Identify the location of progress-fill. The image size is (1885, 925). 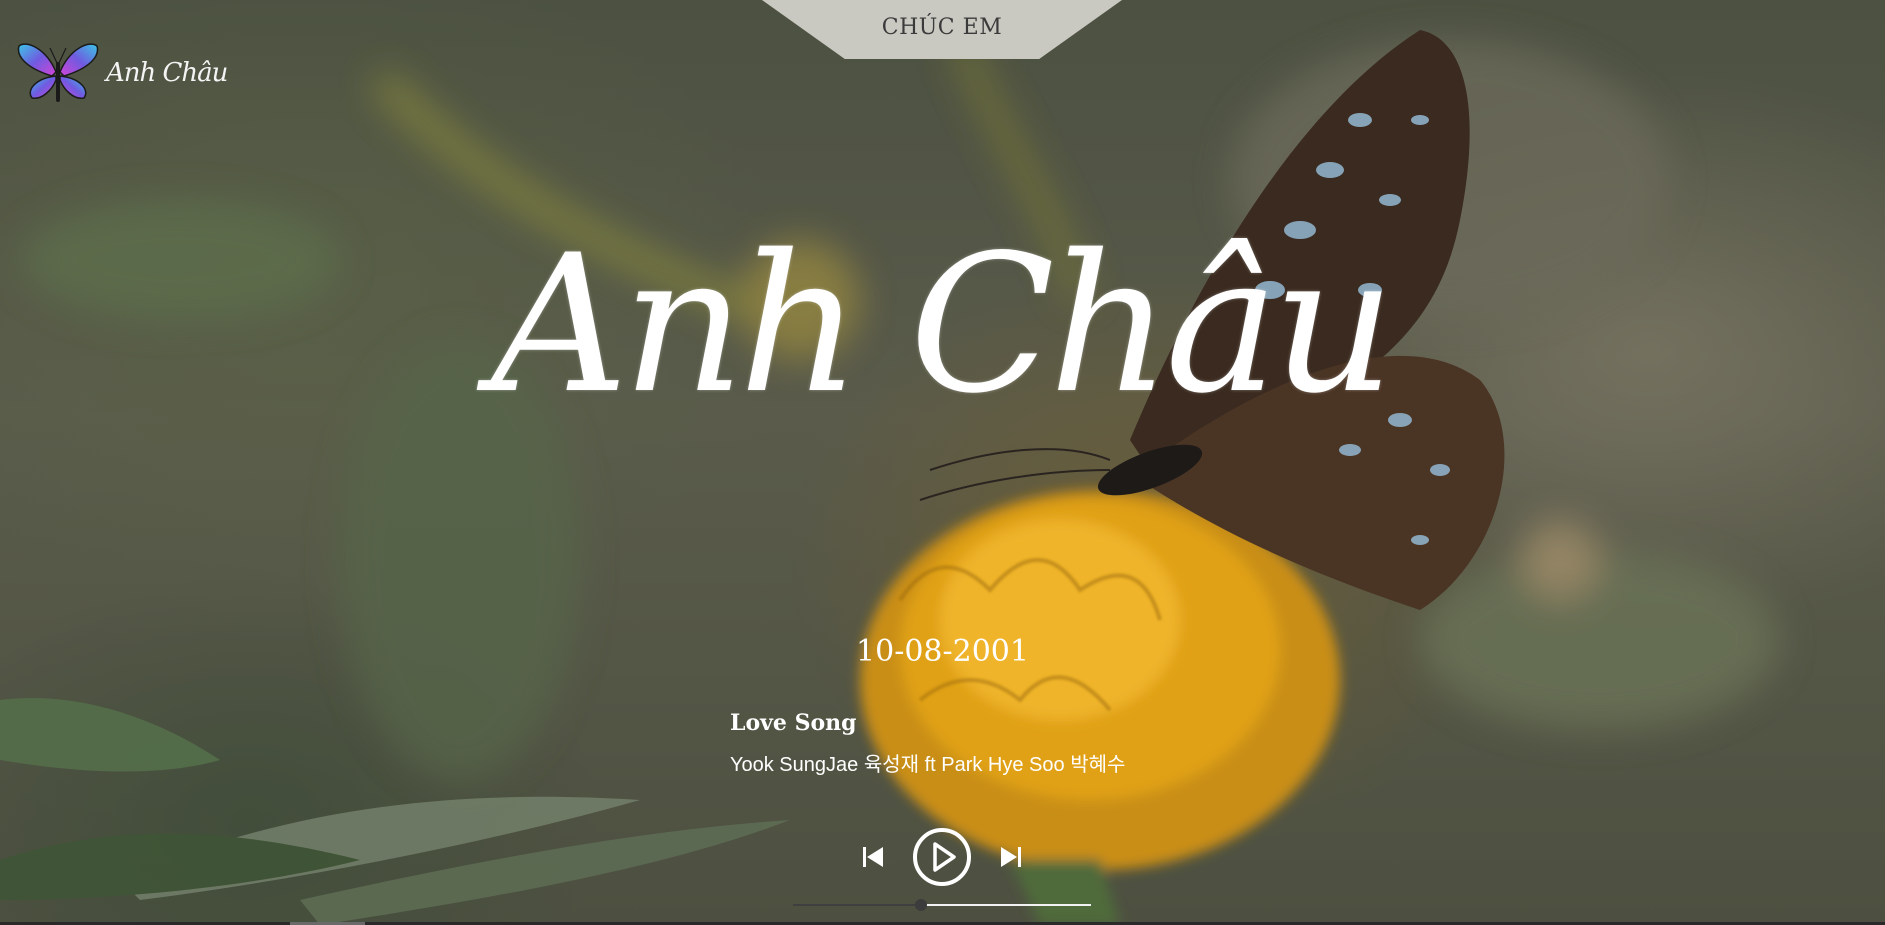
(857, 905).